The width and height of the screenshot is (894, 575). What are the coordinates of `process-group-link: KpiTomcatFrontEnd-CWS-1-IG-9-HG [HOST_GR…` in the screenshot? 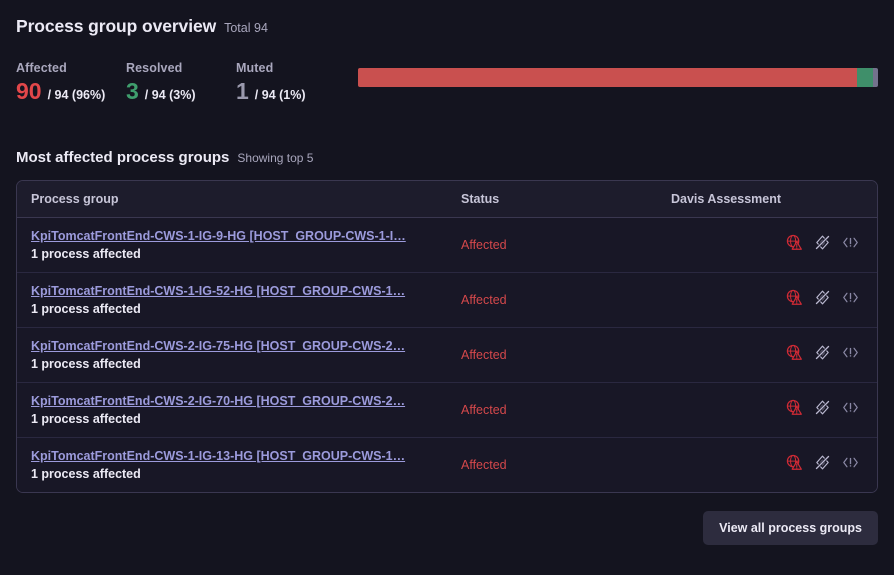 It's located at (232, 236).